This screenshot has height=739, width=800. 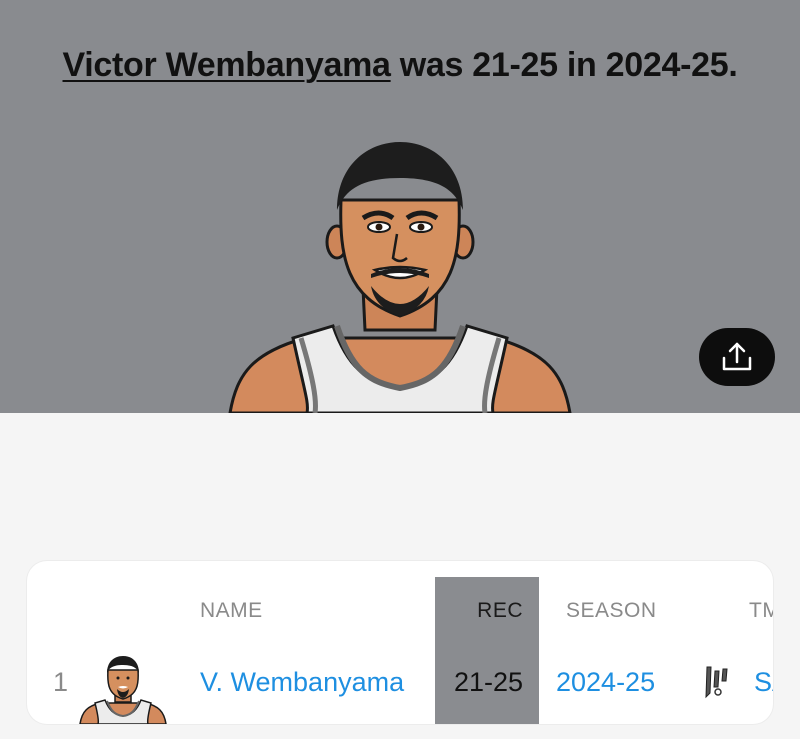 What do you see at coordinates (488, 682) in the screenshot?
I see `record-cell: 21-25` at bounding box center [488, 682].